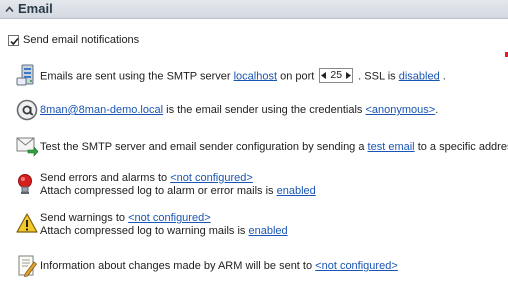  I want to click on credentials-link: <anonymous>, so click(400, 110).